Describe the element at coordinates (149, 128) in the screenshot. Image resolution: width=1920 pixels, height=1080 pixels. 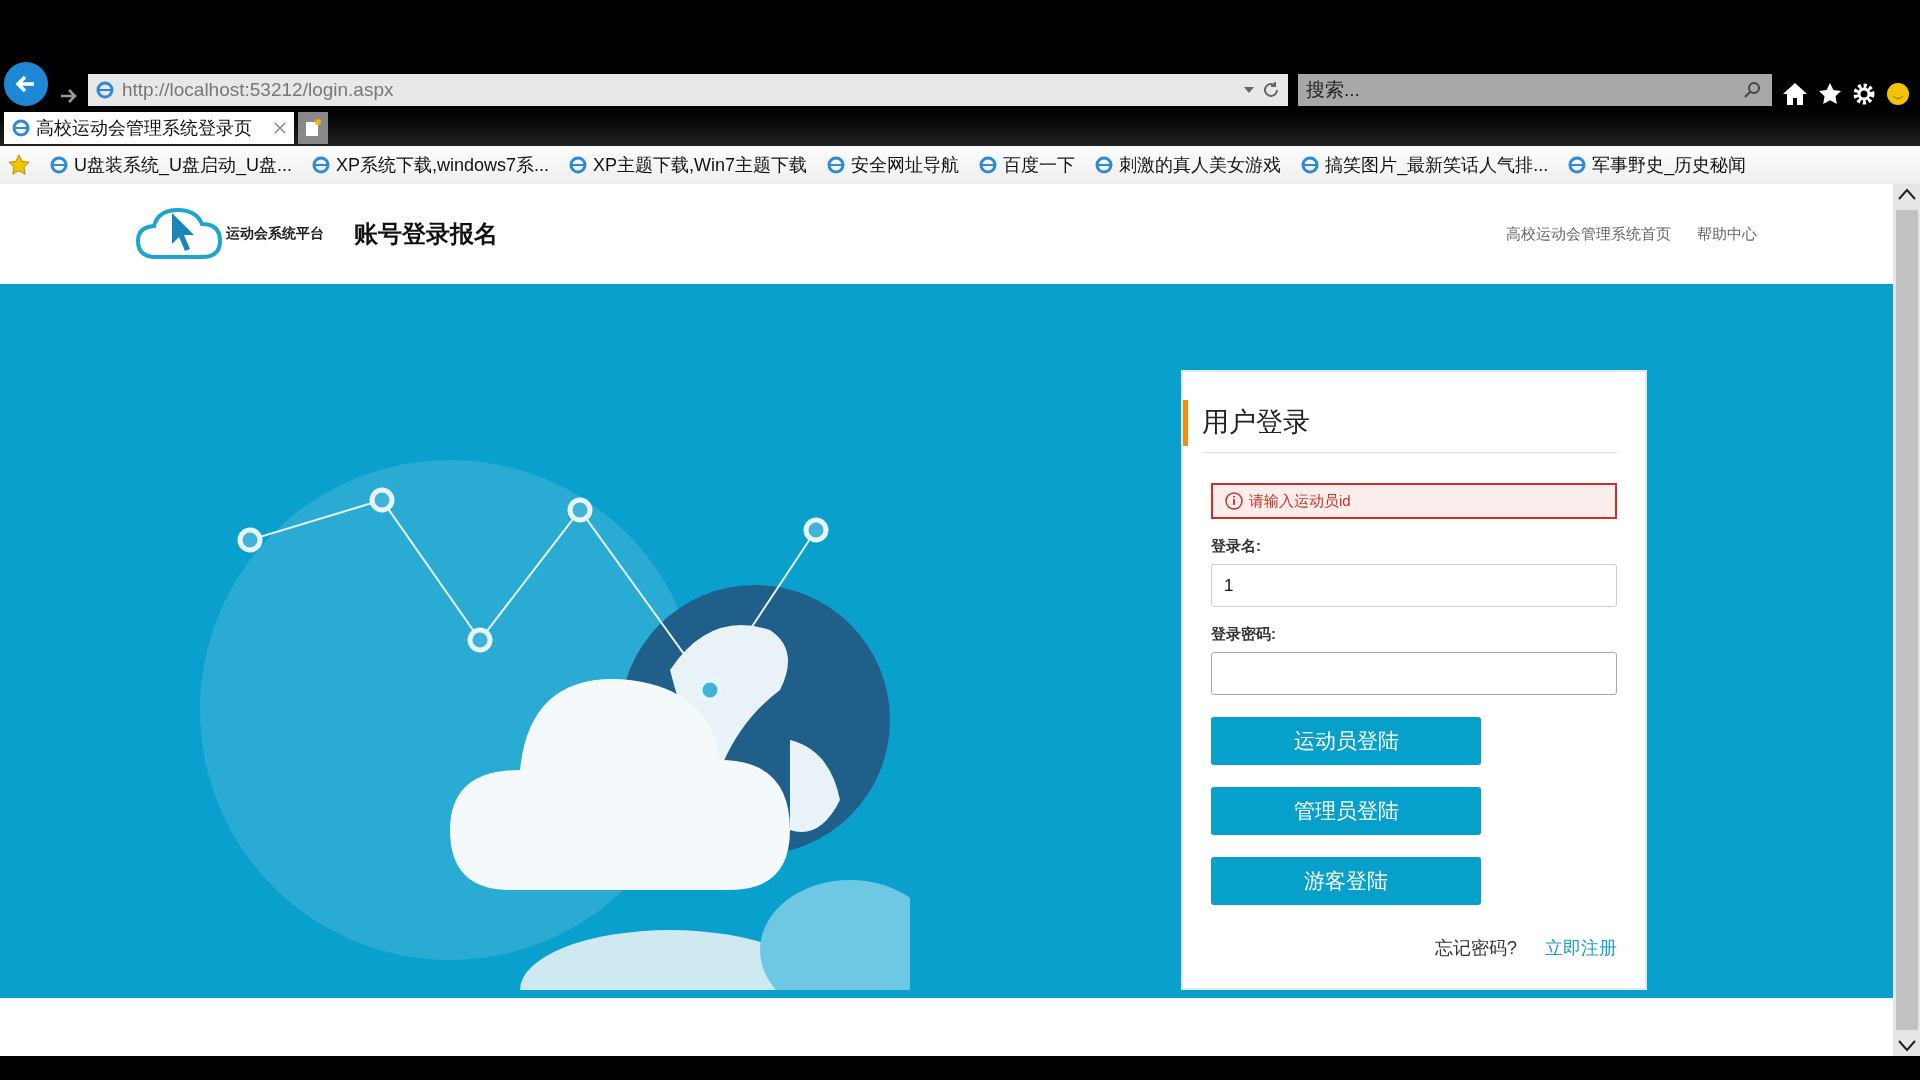
I see `browser-tab: 高校运动会管理系统登录页` at that location.